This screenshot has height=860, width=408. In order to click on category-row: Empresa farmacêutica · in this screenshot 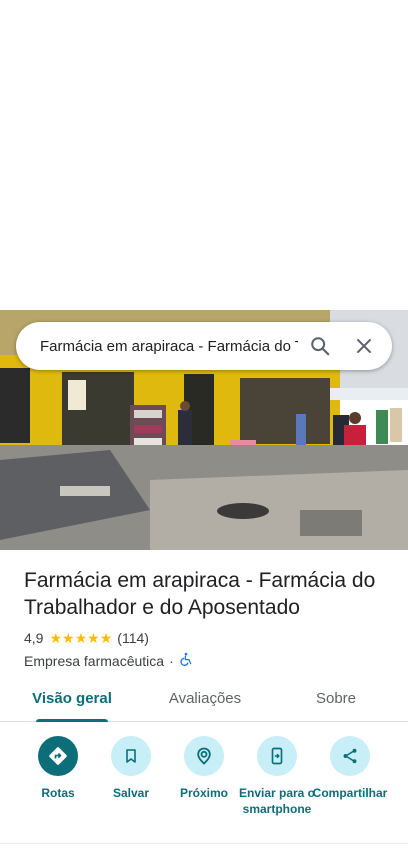, I will do `click(108, 660)`.